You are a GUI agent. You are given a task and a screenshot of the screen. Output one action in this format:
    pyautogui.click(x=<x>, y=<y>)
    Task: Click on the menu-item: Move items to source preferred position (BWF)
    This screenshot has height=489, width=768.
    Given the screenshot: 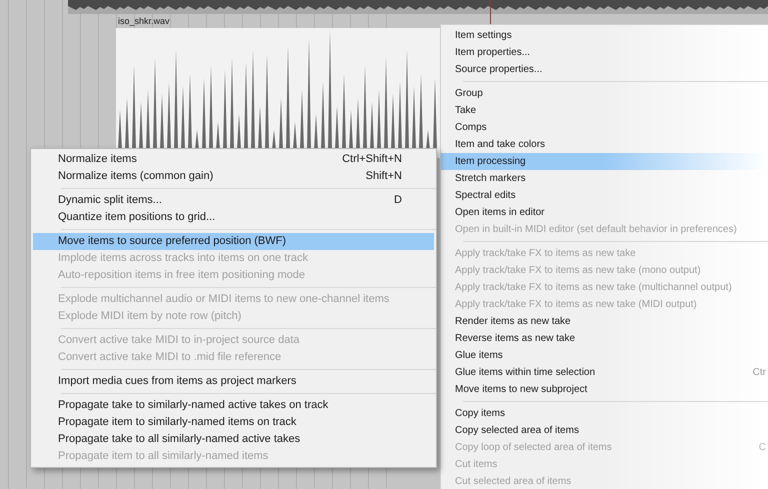 What is the action you would take?
    pyautogui.click(x=233, y=241)
    